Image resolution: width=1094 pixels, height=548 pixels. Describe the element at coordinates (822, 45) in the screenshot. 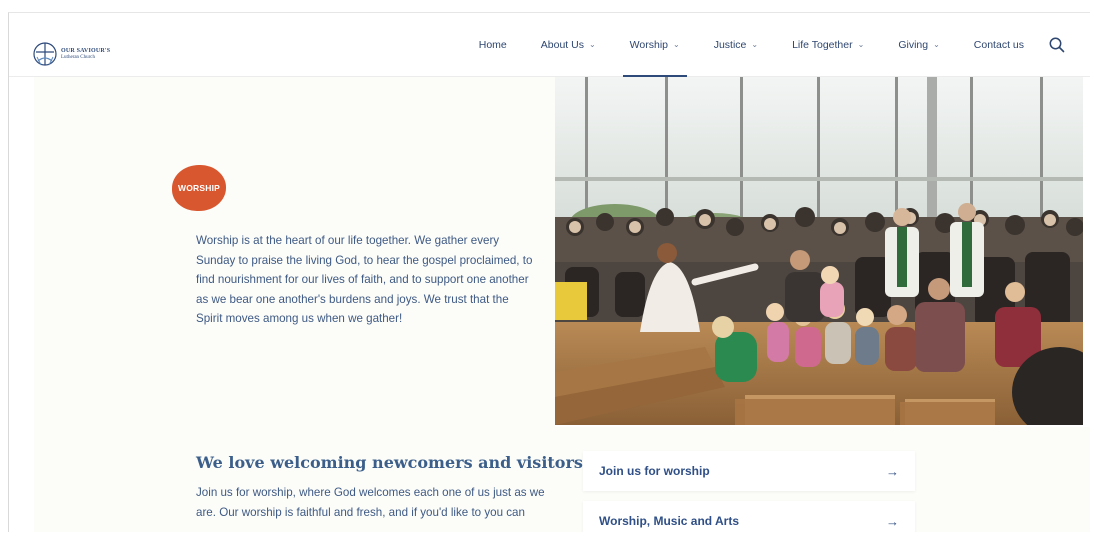

I see `nav-label: Life Together` at that location.